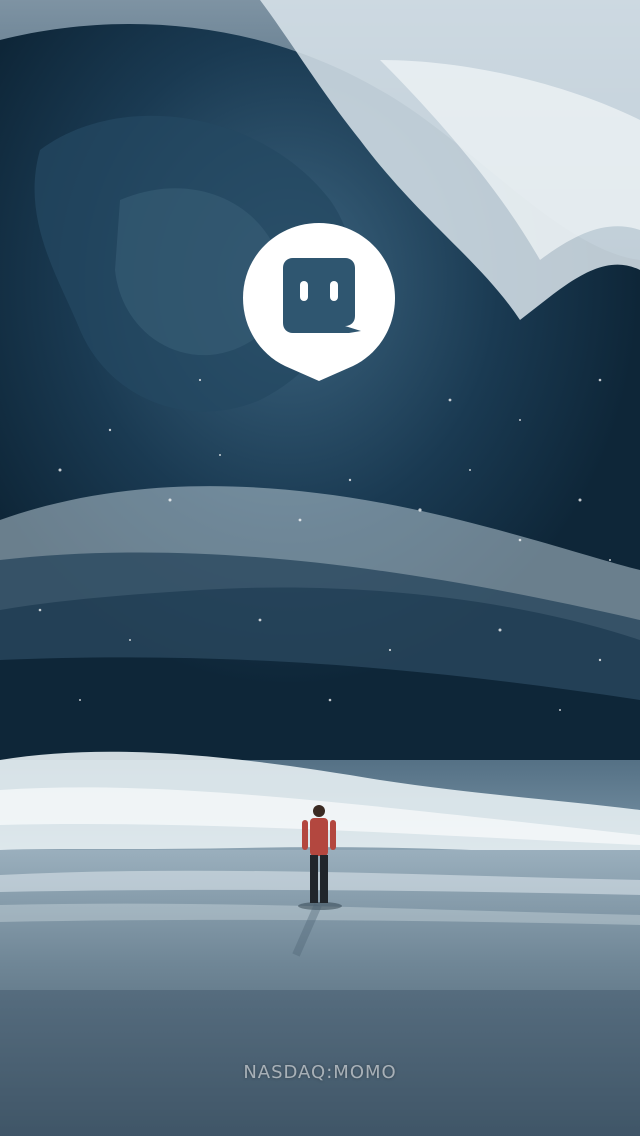 The image size is (640, 1136). I want to click on brand-footer-text: NASDAQ:MOMO, so click(320, 1072).